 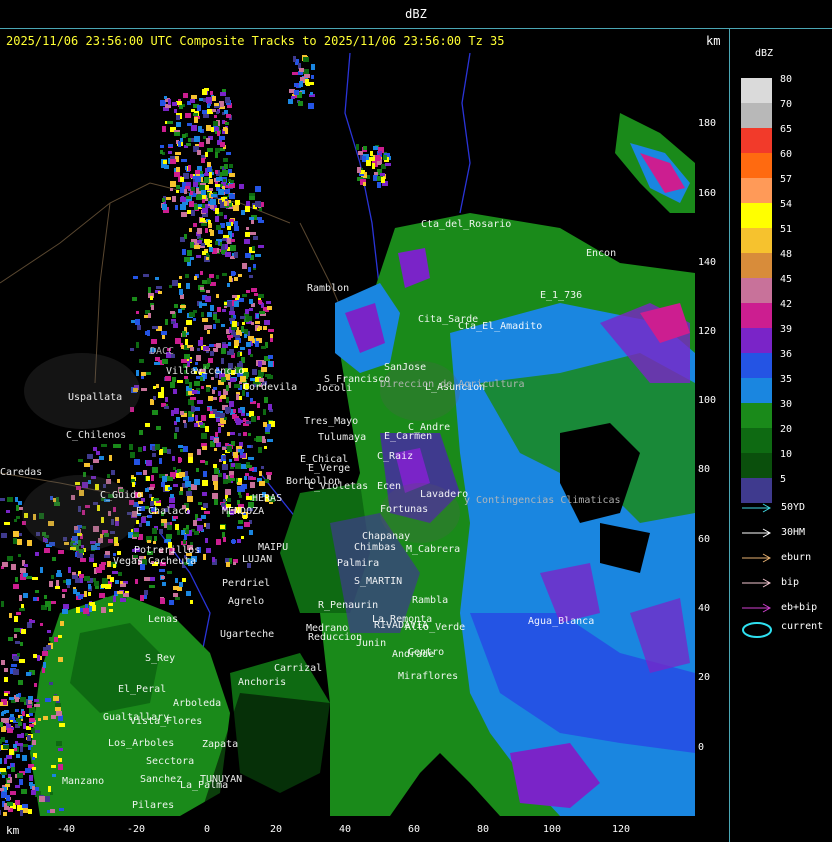 I want to click on top-title-bar: dBZ, so click(x=416, y=14).